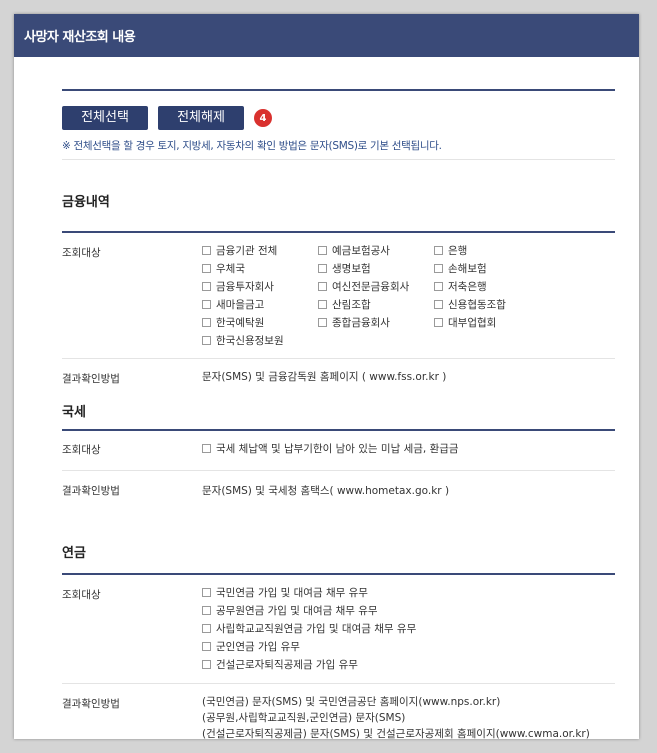 This screenshot has height=753, width=657. I want to click on deselect-all-button: 전체해제, so click(201, 118).